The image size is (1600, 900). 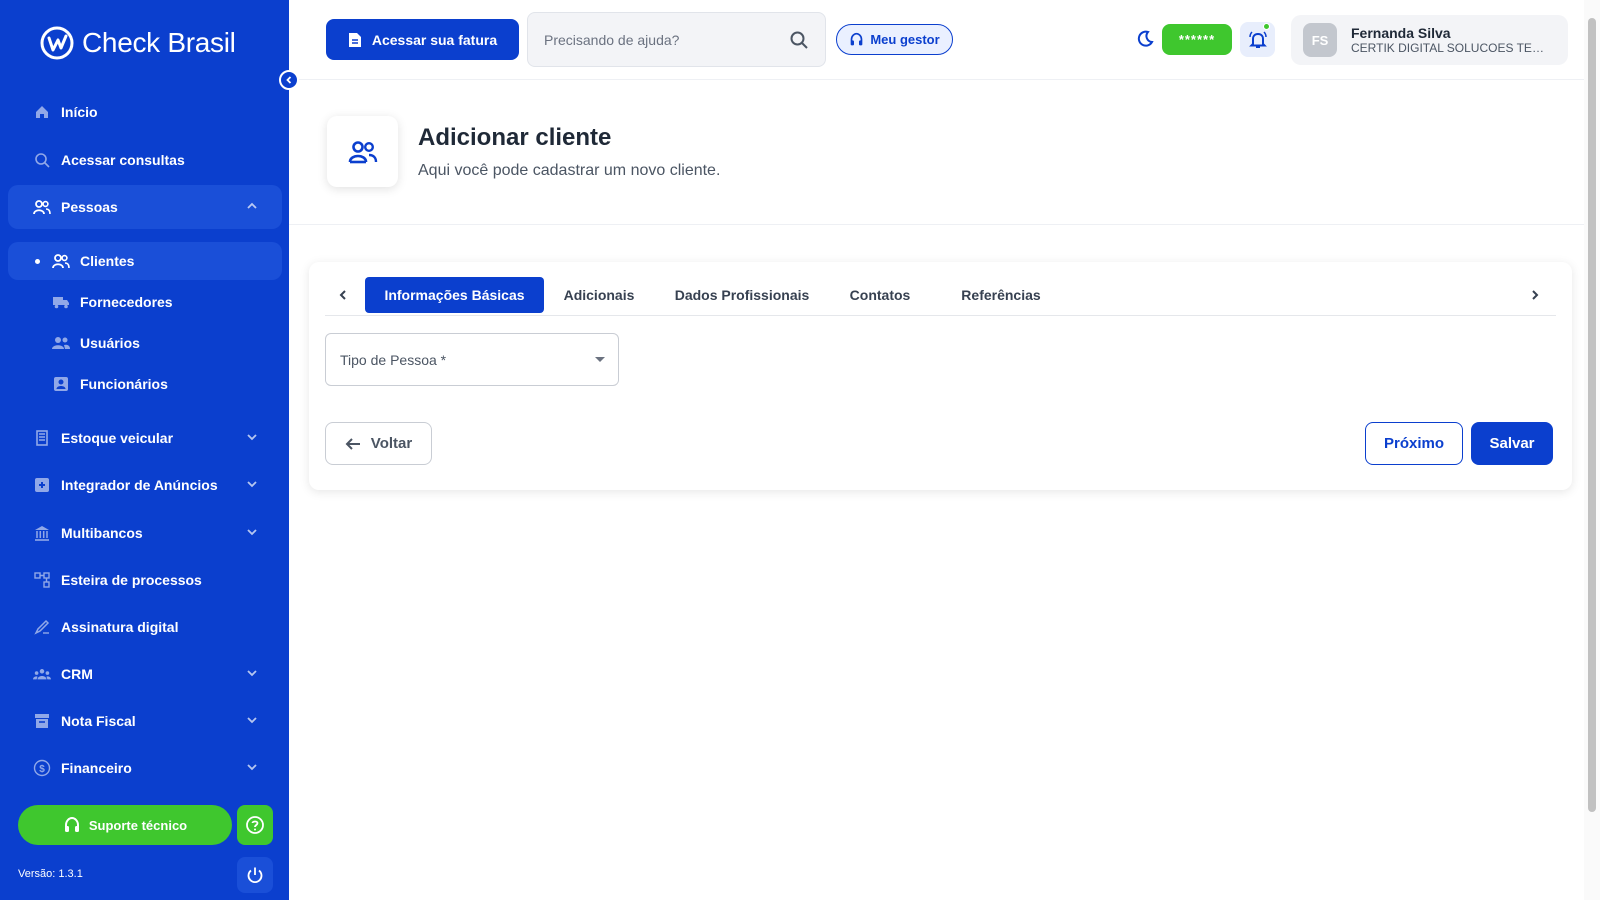 I want to click on document-icon, so click(x=354, y=39).